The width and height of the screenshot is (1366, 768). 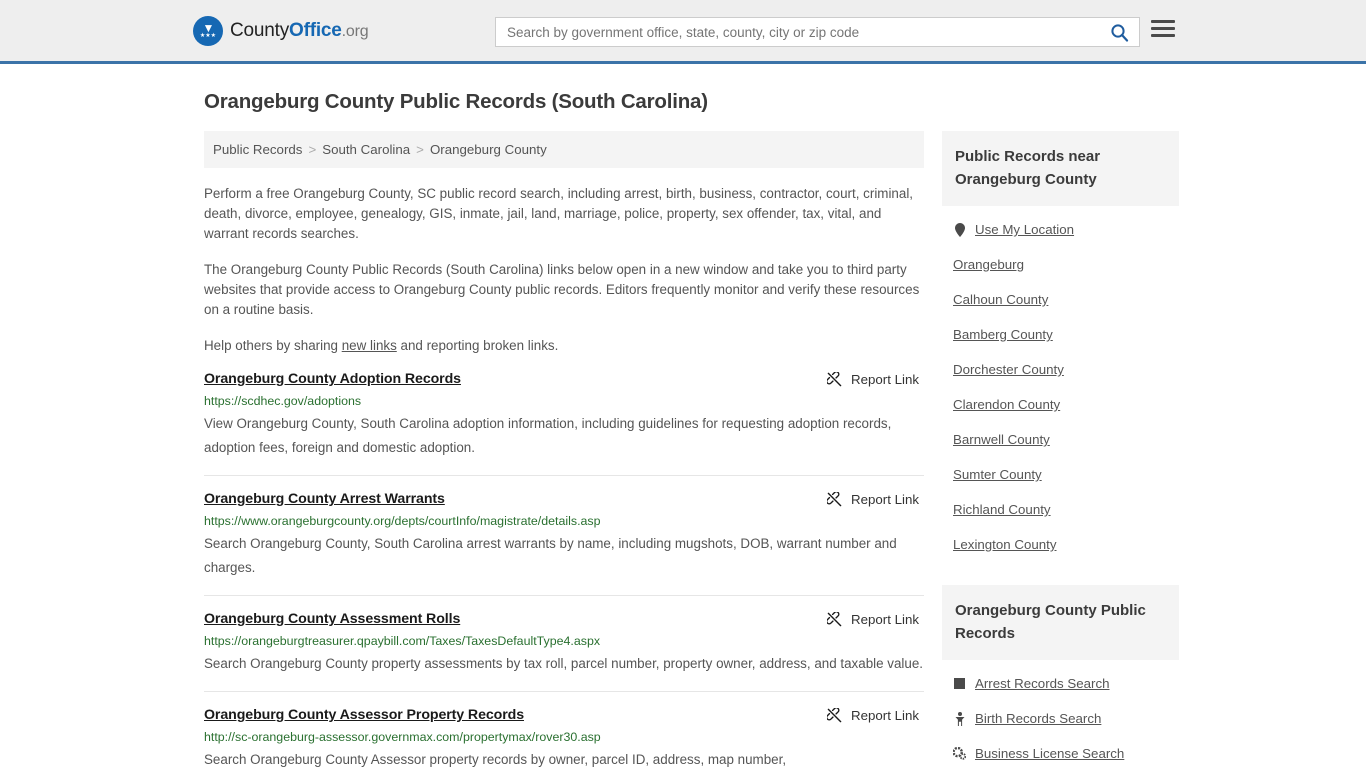 What do you see at coordinates (959, 753) in the screenshot?
I see `gears-icon` at bounding box center [959, 753].